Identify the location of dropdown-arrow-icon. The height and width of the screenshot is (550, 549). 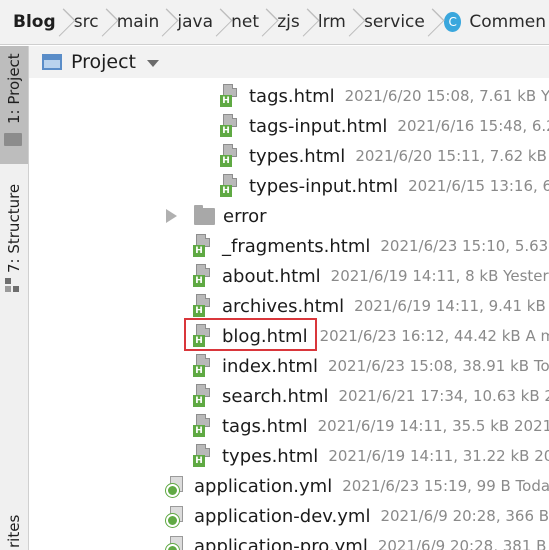
(153, 63).